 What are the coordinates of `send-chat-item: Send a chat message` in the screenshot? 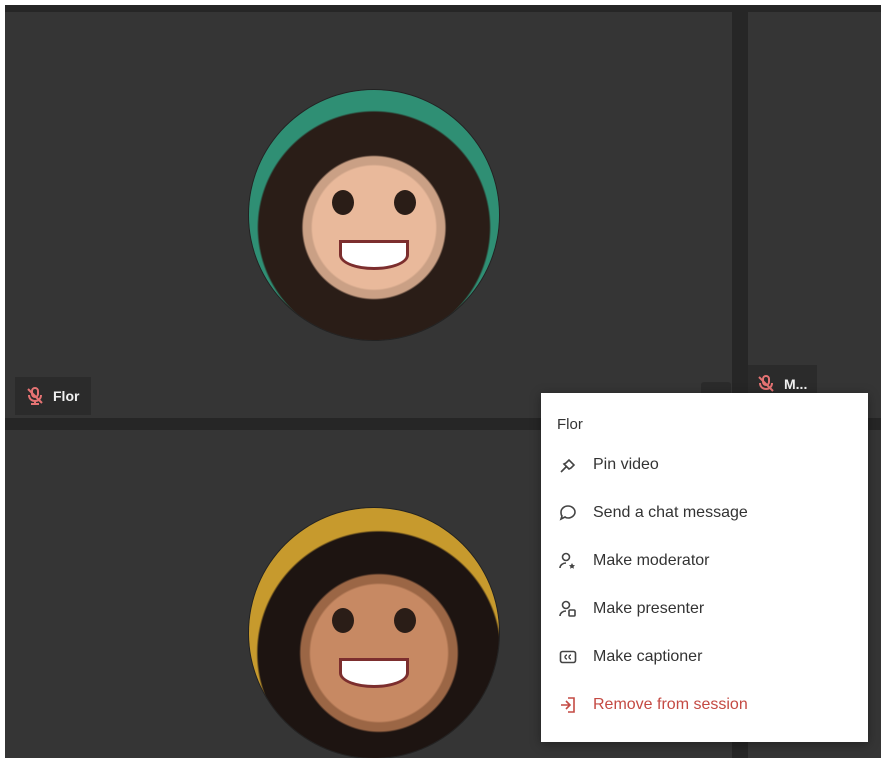 It's located at (704, 513).